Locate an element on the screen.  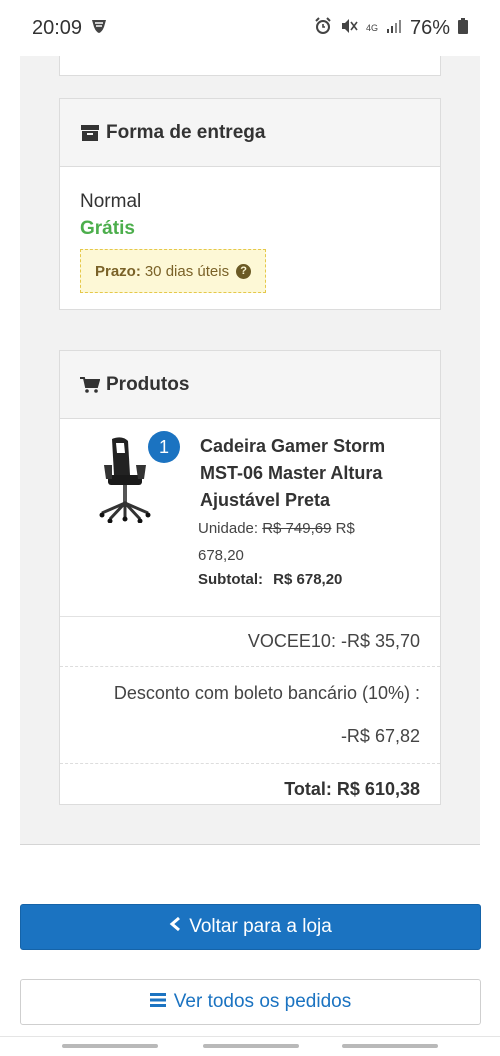
subtotal-value: R$ 678,20 is located at coordinates (308, 579).